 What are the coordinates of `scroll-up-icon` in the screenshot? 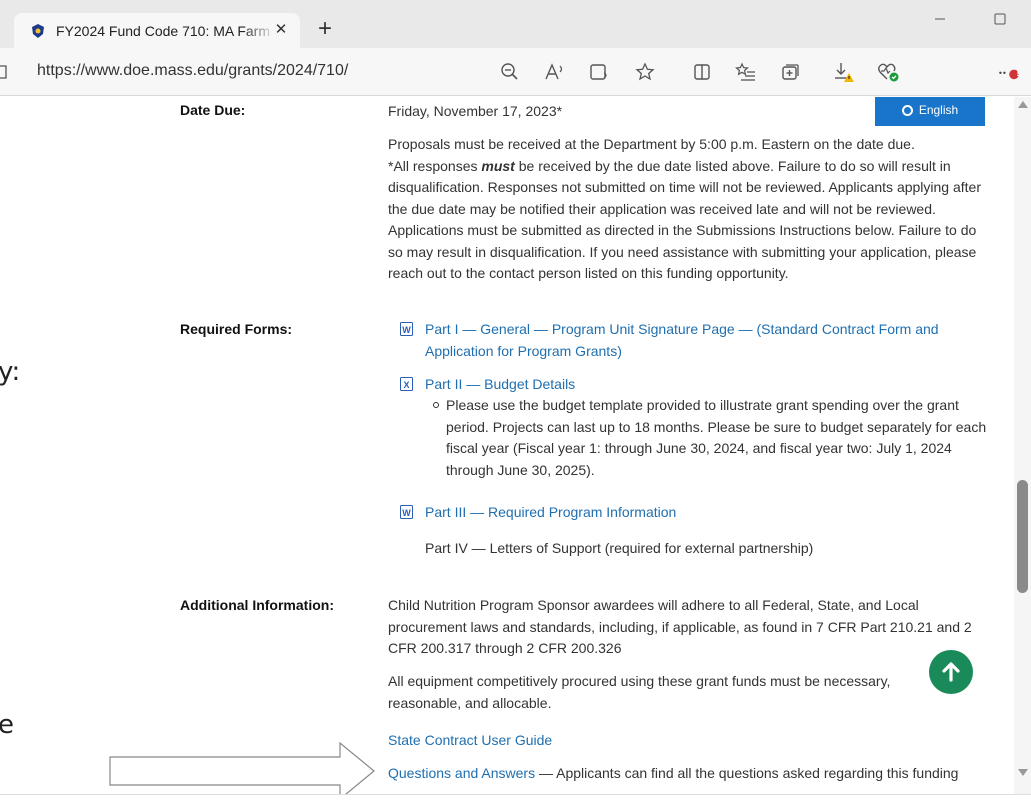 It's located at (1023, 104).